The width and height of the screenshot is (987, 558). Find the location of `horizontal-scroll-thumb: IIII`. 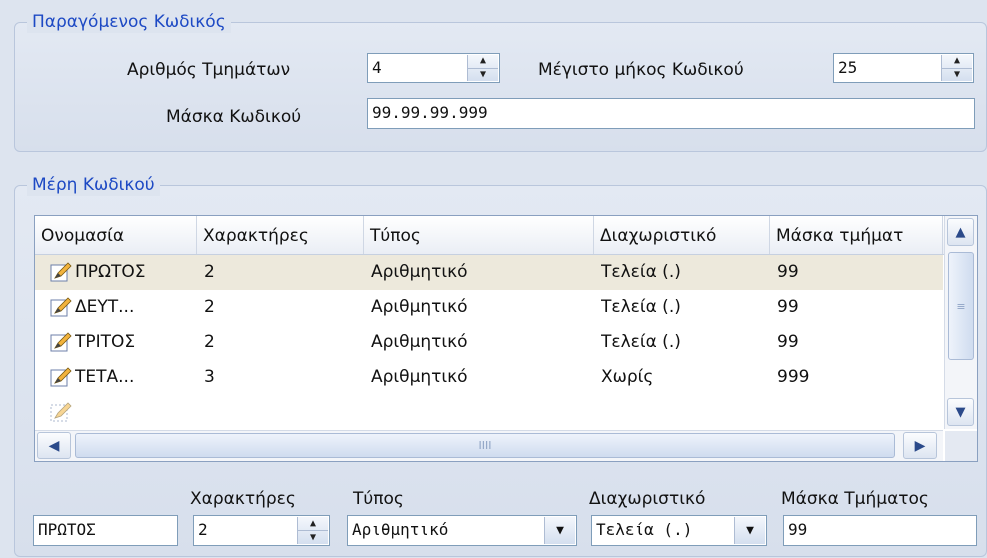

horizontal-scroll-thumb: IIII is located at coordinates (485, 445).